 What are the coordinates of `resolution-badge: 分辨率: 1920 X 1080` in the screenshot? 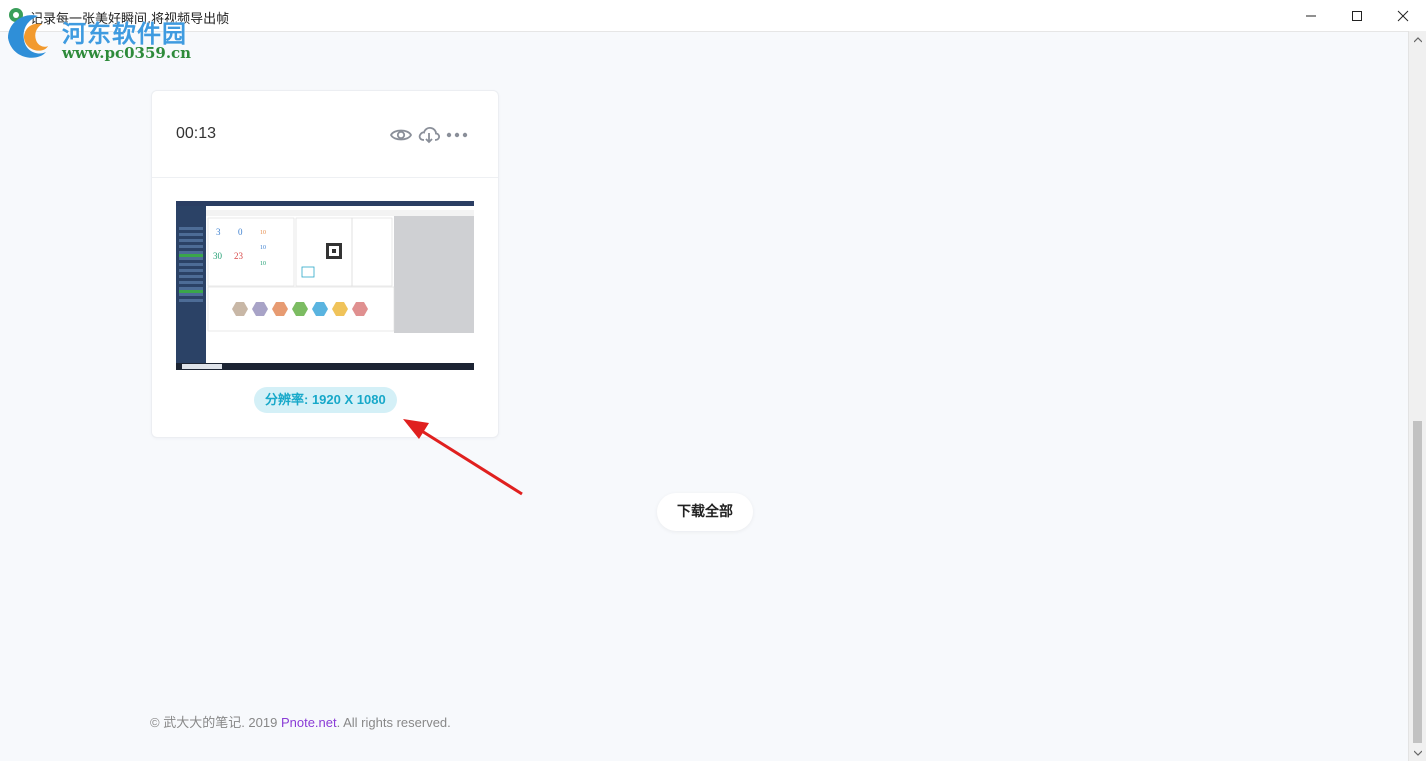 It's located at (325, 400).